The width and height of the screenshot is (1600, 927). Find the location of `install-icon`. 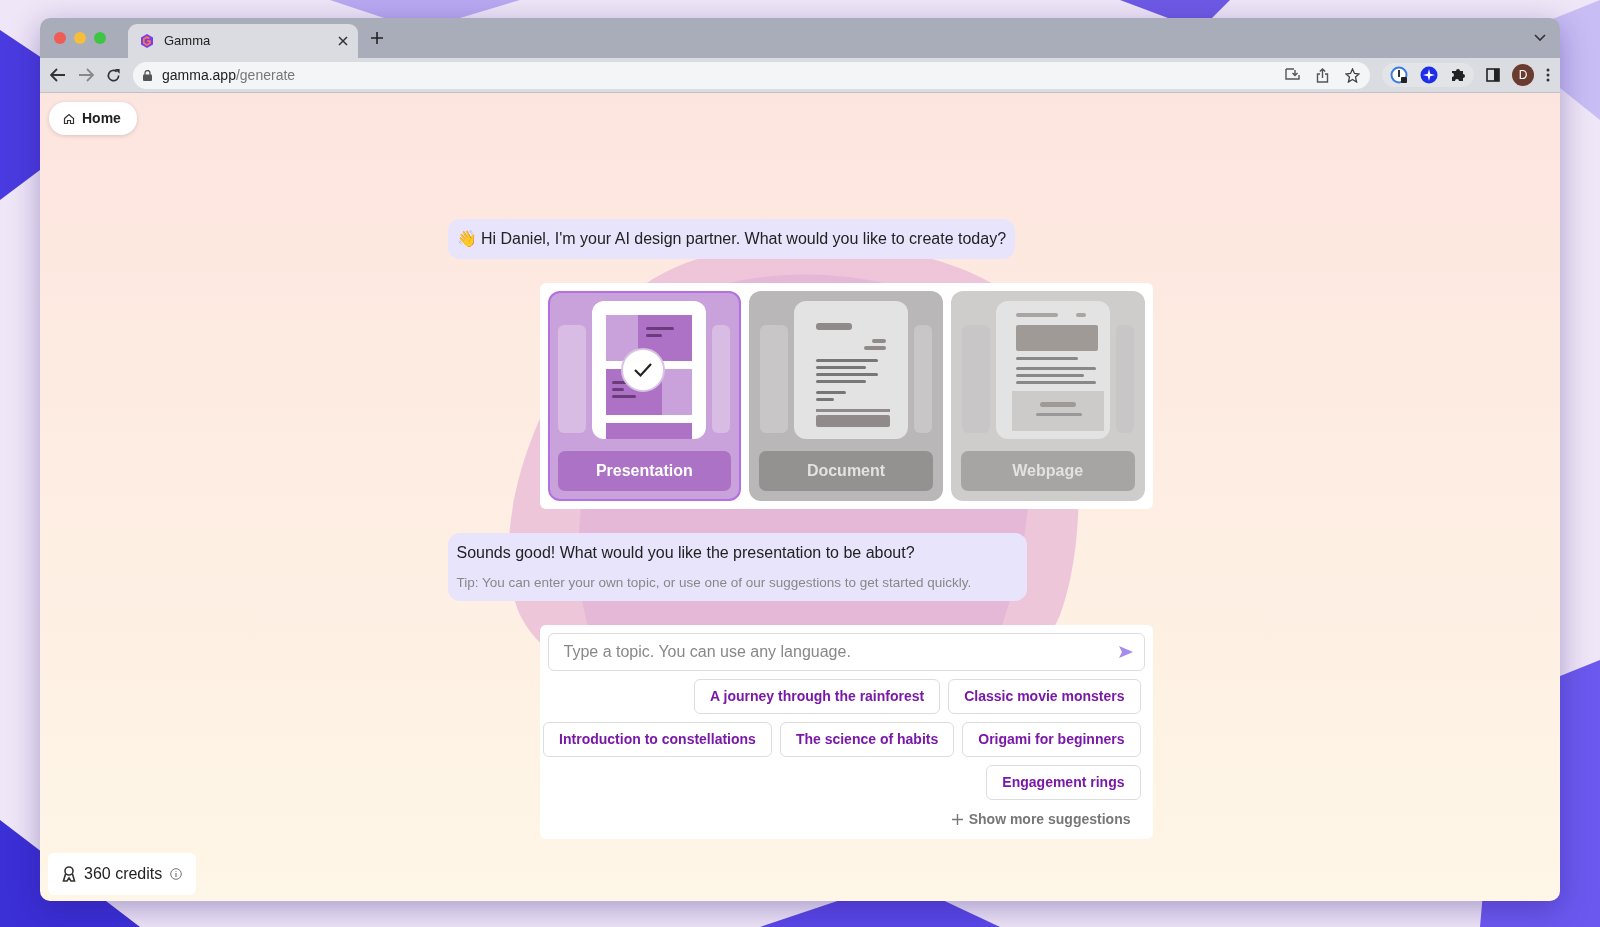

install-icon is located at coordinates (1292, 75).